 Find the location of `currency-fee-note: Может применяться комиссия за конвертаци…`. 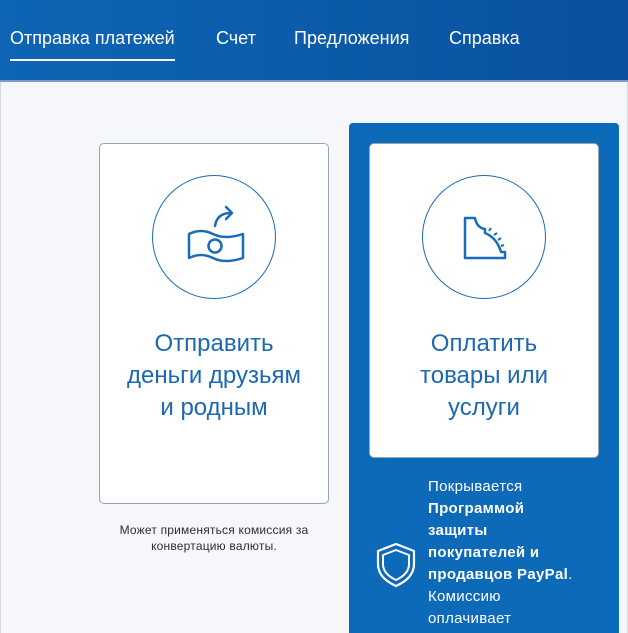

currency-fee-note: Может применяться комиссия за конвертаци… is located at coordinates (214, 538).